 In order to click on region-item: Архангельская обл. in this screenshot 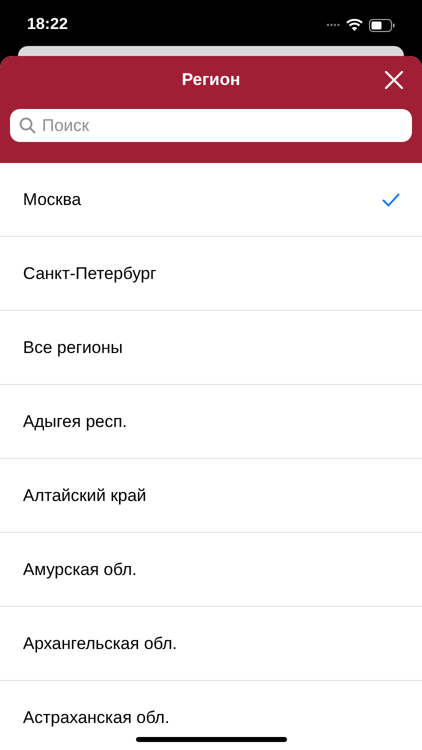, I will do `click(211, 644)`.